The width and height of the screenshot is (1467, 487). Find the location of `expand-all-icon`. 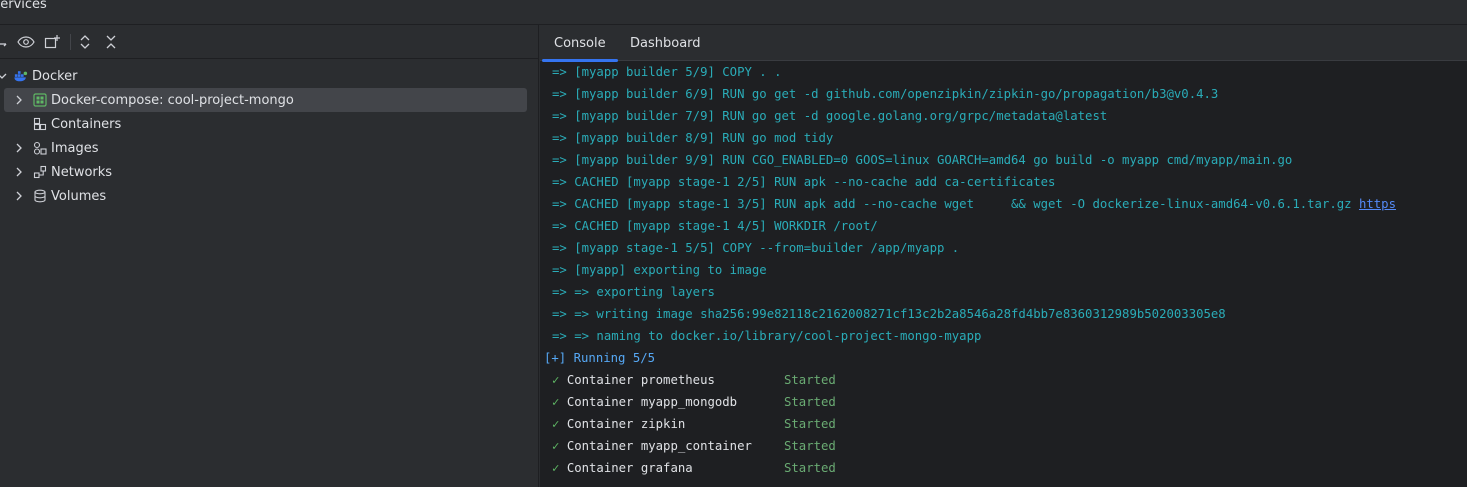

expand-all-icon is located at coordinates (85, 42).